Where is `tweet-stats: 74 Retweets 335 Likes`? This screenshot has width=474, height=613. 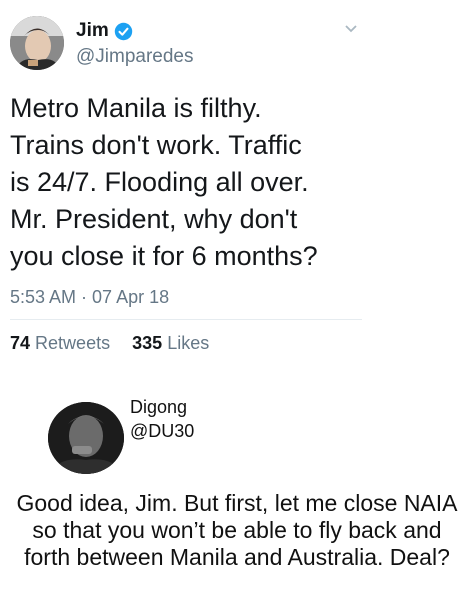
tweet-stats: 74 Retweets 335 Likes is located at coordinates (109, 343).